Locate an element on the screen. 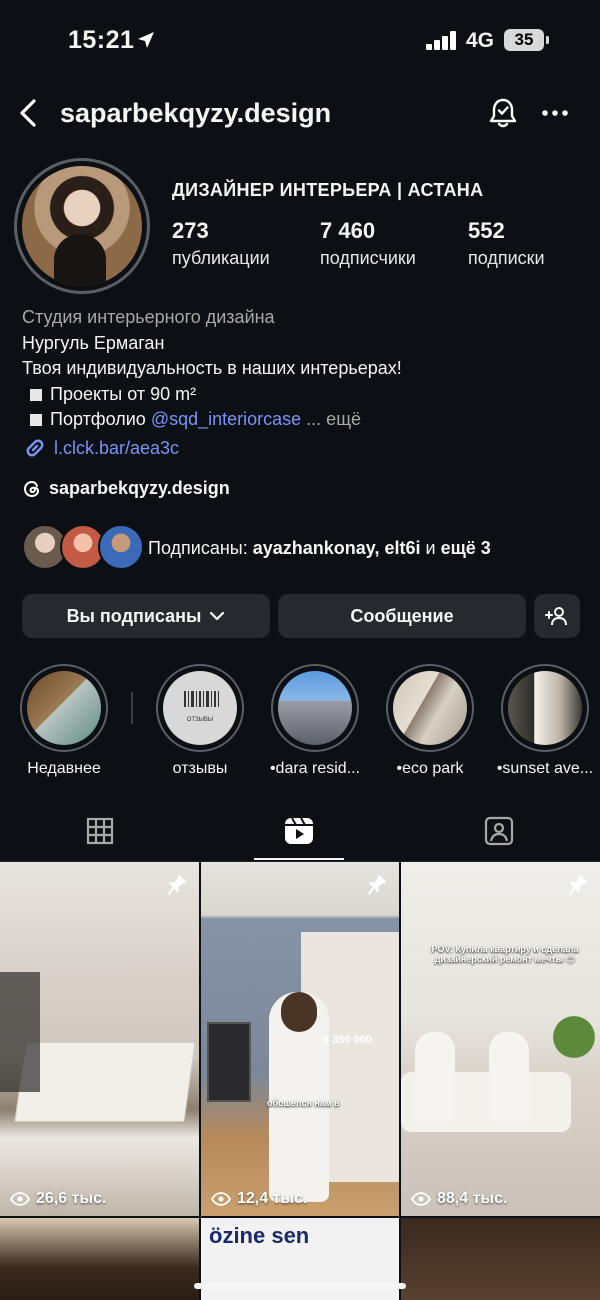  highlight-label: отзывы is located at coordinates (200, 768).